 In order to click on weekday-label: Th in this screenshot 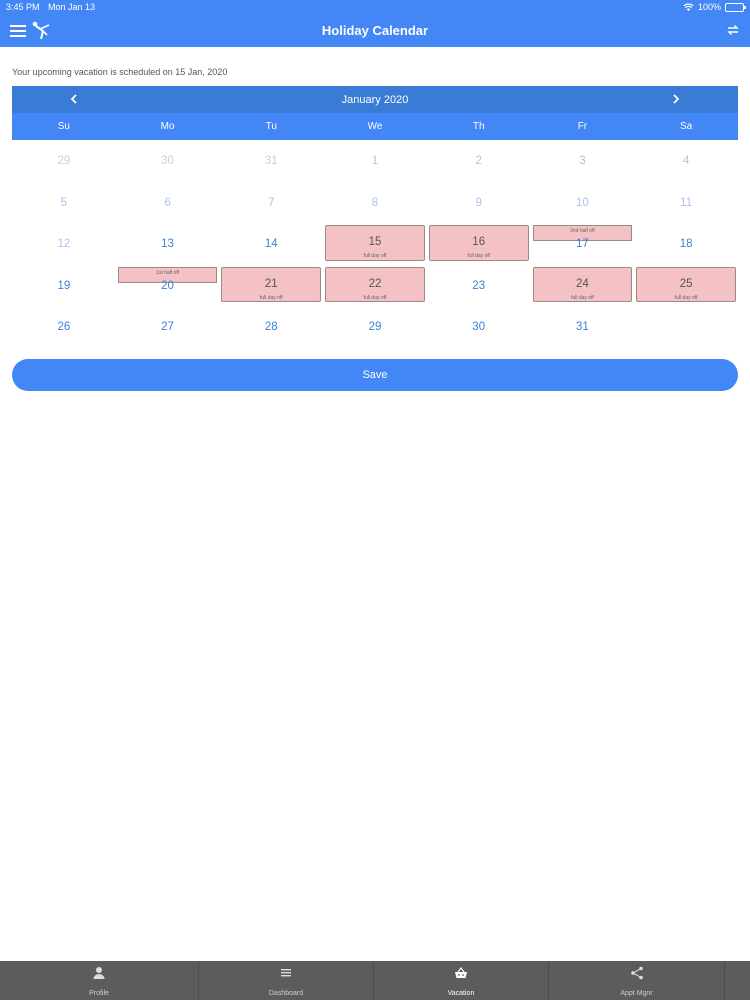, I will do `click(478, 126)`.